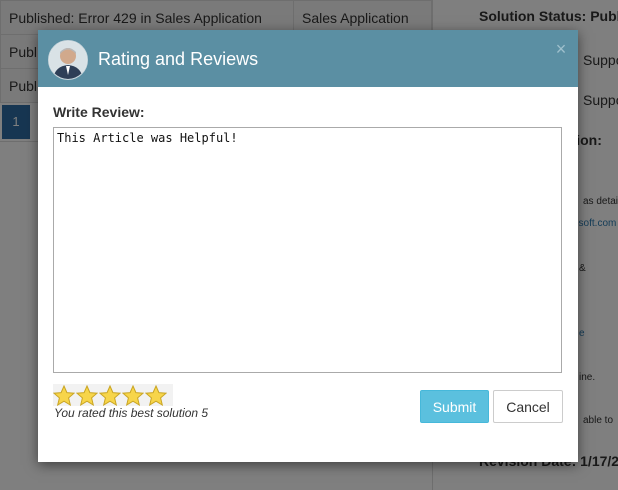  I want to click on close-icon: ×, so click(561, 49).